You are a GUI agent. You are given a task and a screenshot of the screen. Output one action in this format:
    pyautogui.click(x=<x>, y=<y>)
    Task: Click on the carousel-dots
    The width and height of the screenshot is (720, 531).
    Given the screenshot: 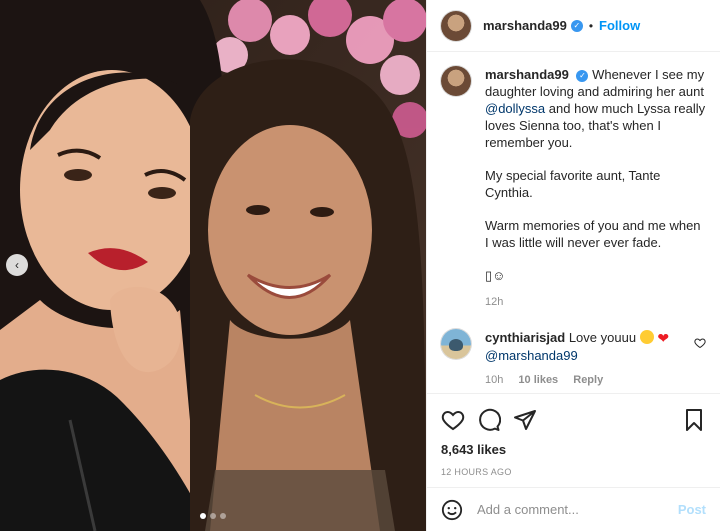 What is the action you would take?
    pyautogui.click(x=213, y=516)
    